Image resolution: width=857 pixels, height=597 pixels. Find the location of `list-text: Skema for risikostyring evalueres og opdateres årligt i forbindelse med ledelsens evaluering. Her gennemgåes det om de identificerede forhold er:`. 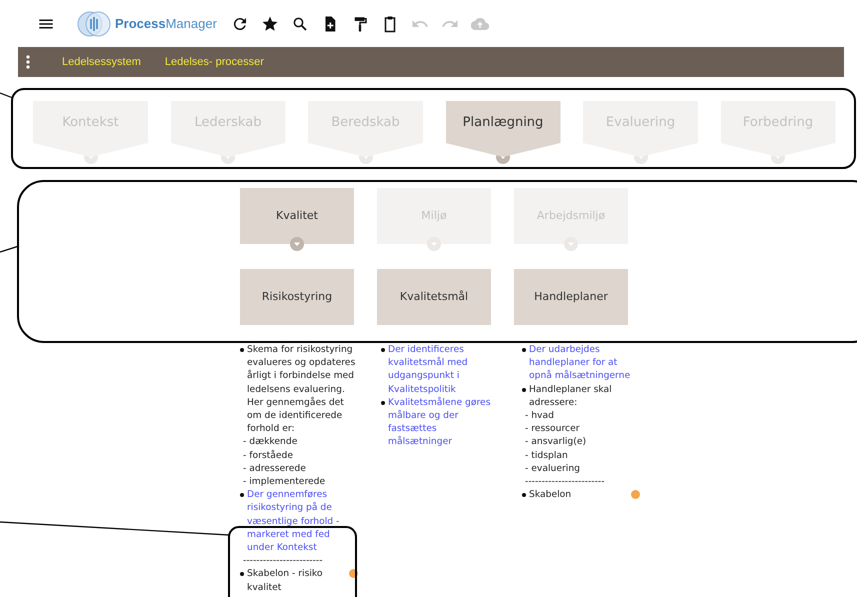

list-text: Skema for risikostyring evalueres og opdateres årligt i forbindelse med ledelsens evaluering. Her gennemgåes det om de identificerede forhold er: is located at coordinates (301, 389).